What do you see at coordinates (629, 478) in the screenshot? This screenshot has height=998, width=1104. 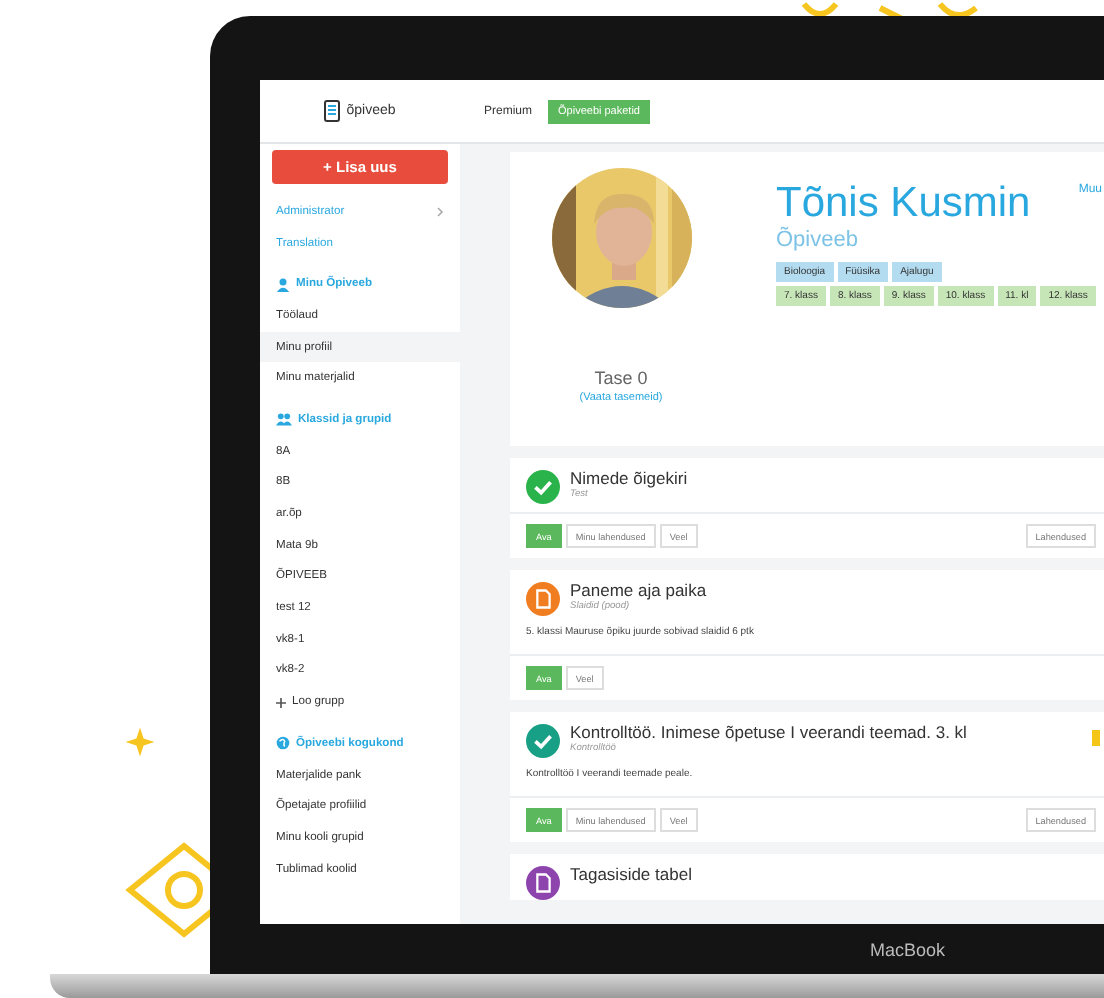 I see `material-title: Nimede õigekiri` at bounding box center [629, 478].